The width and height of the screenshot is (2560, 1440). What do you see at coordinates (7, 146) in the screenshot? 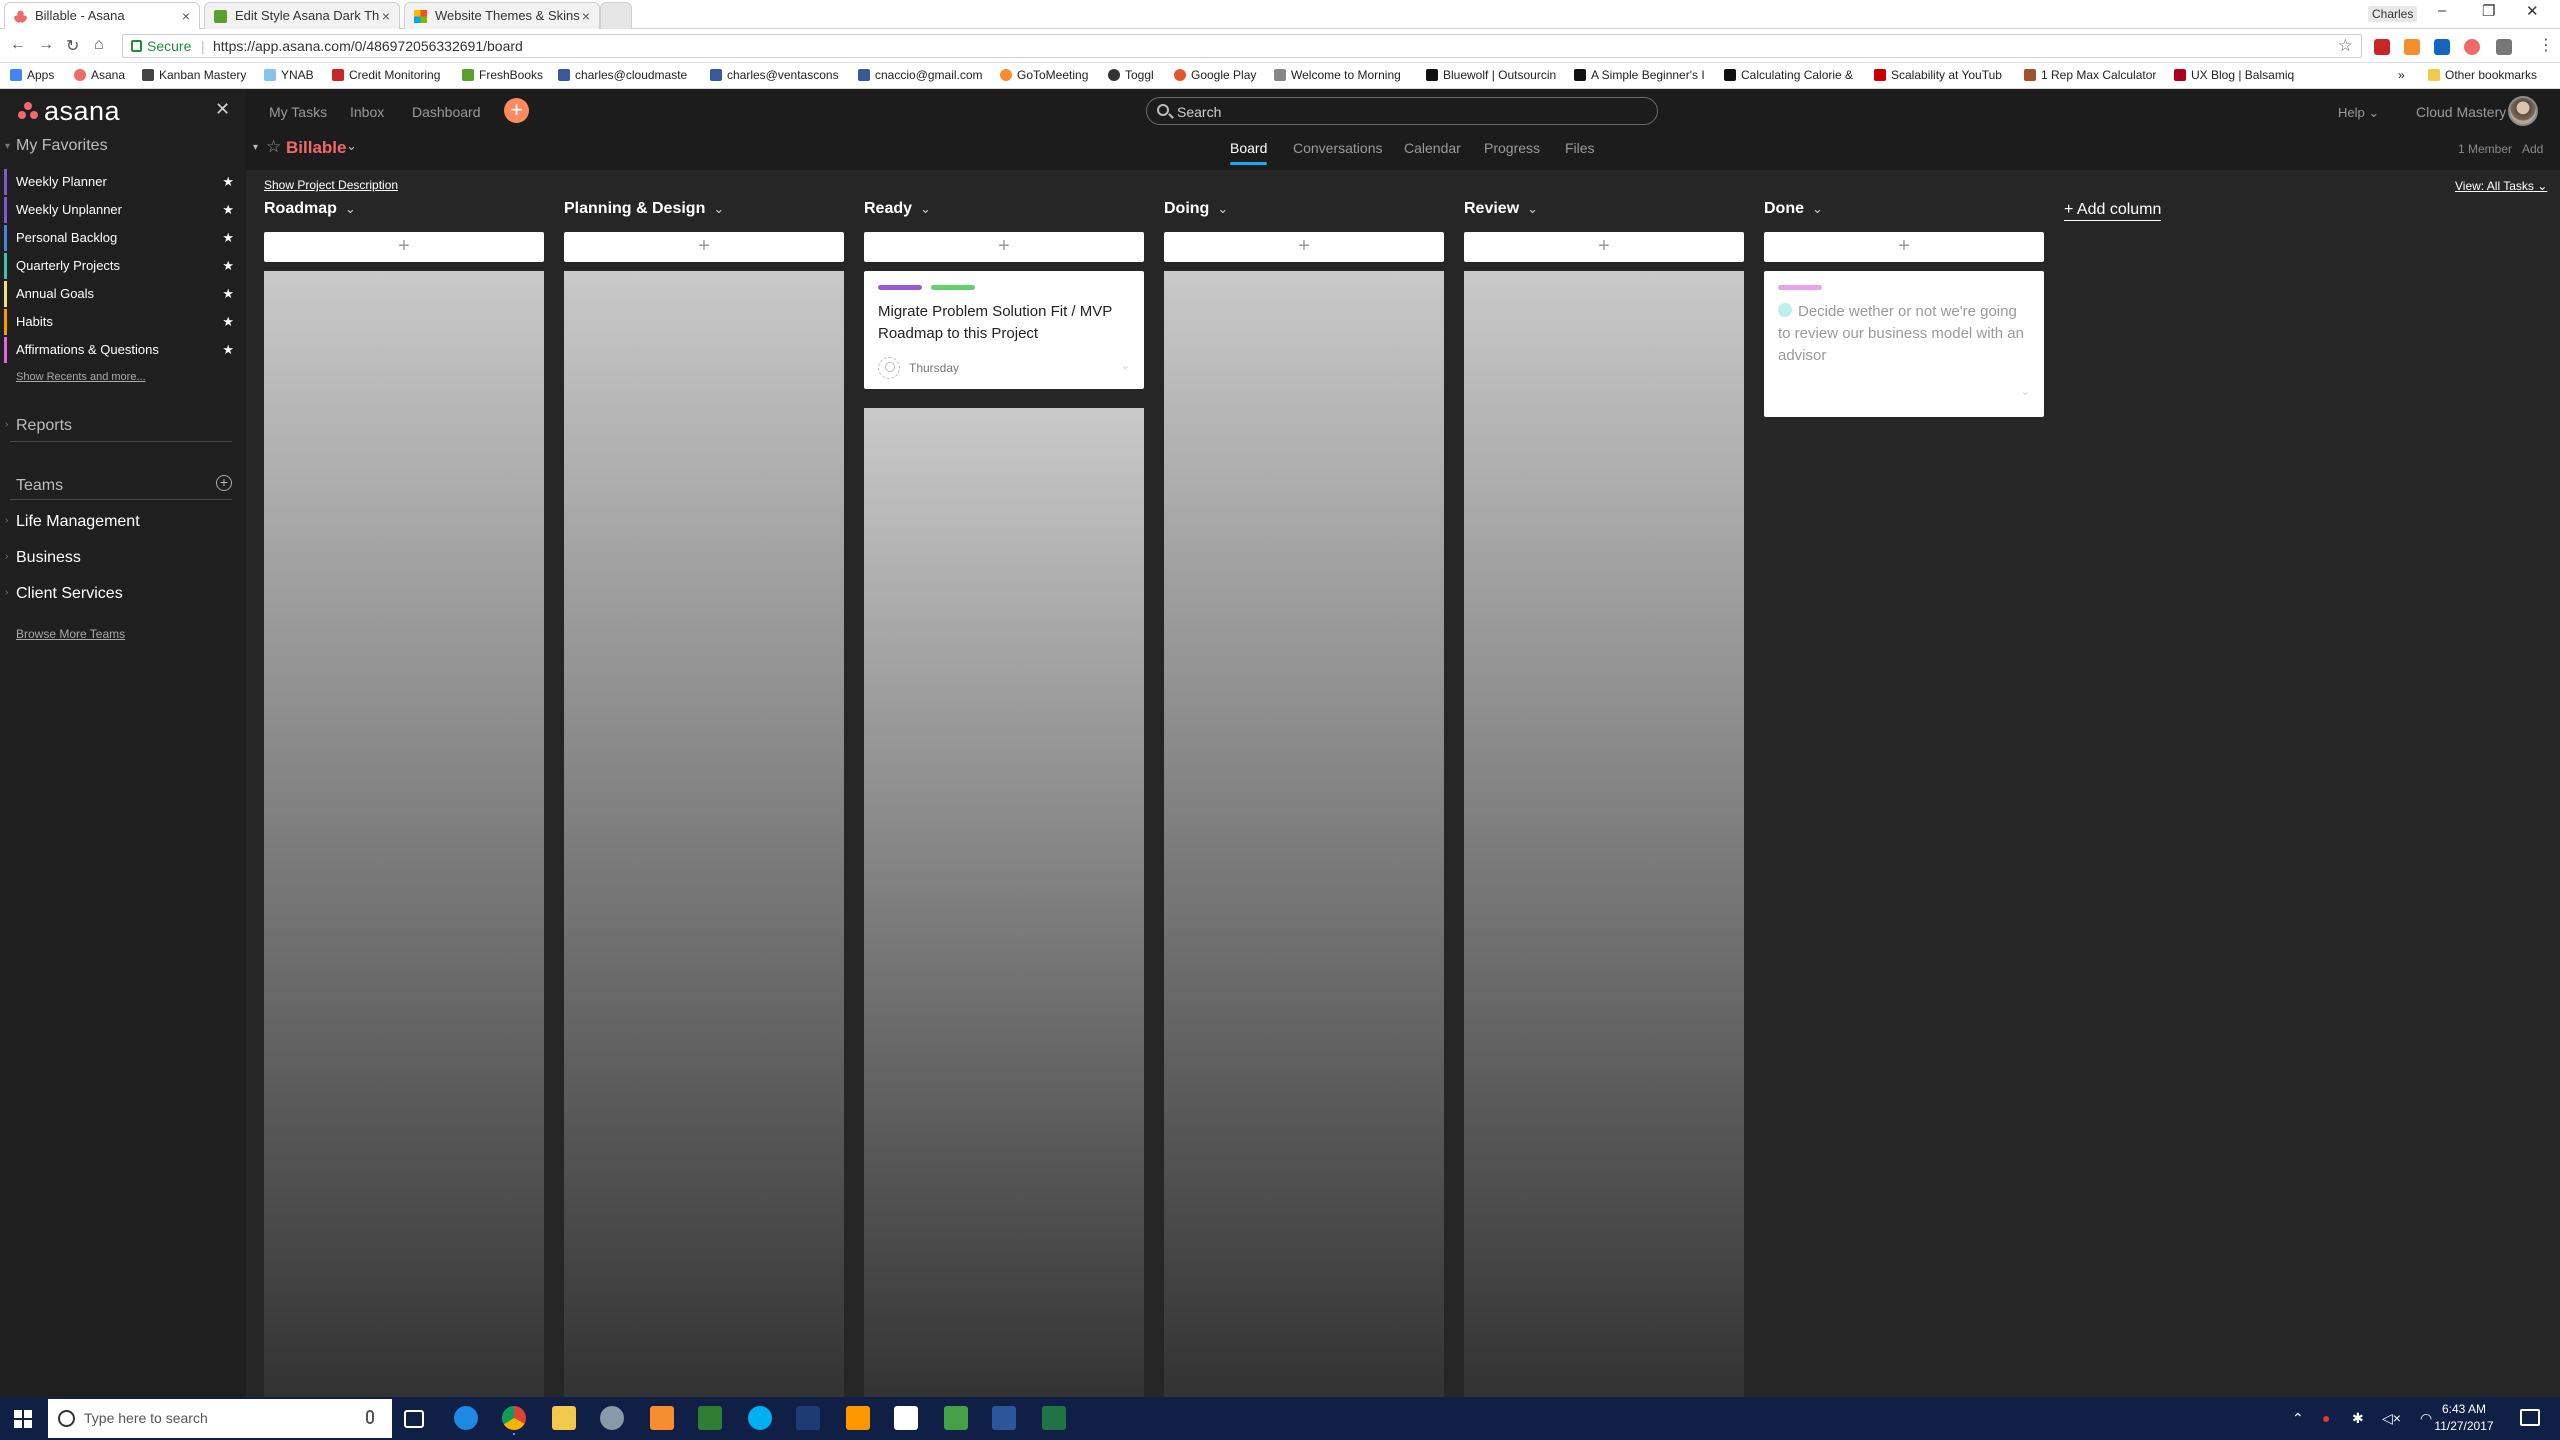
I see `collapse-caret-icon: ▾` at bounding box center [7, 146].